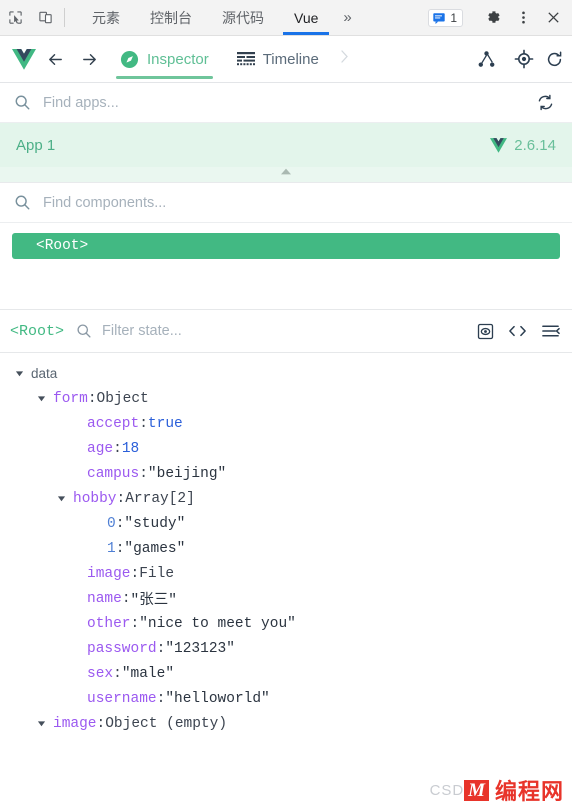  I want to click on state-tree-value: Object (empty), so click(166, 723).